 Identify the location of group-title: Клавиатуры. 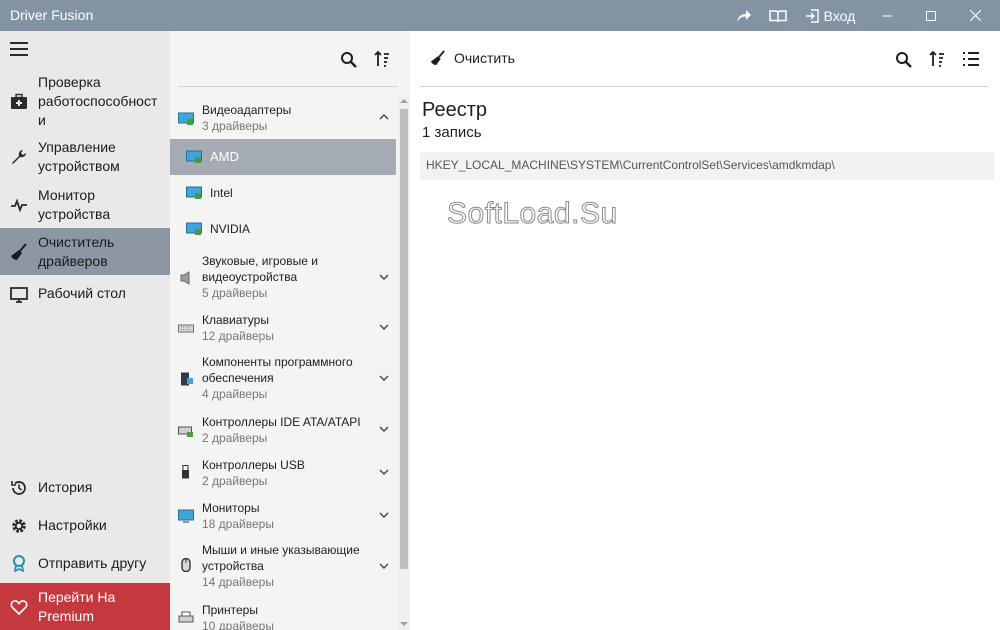
(235, 320).